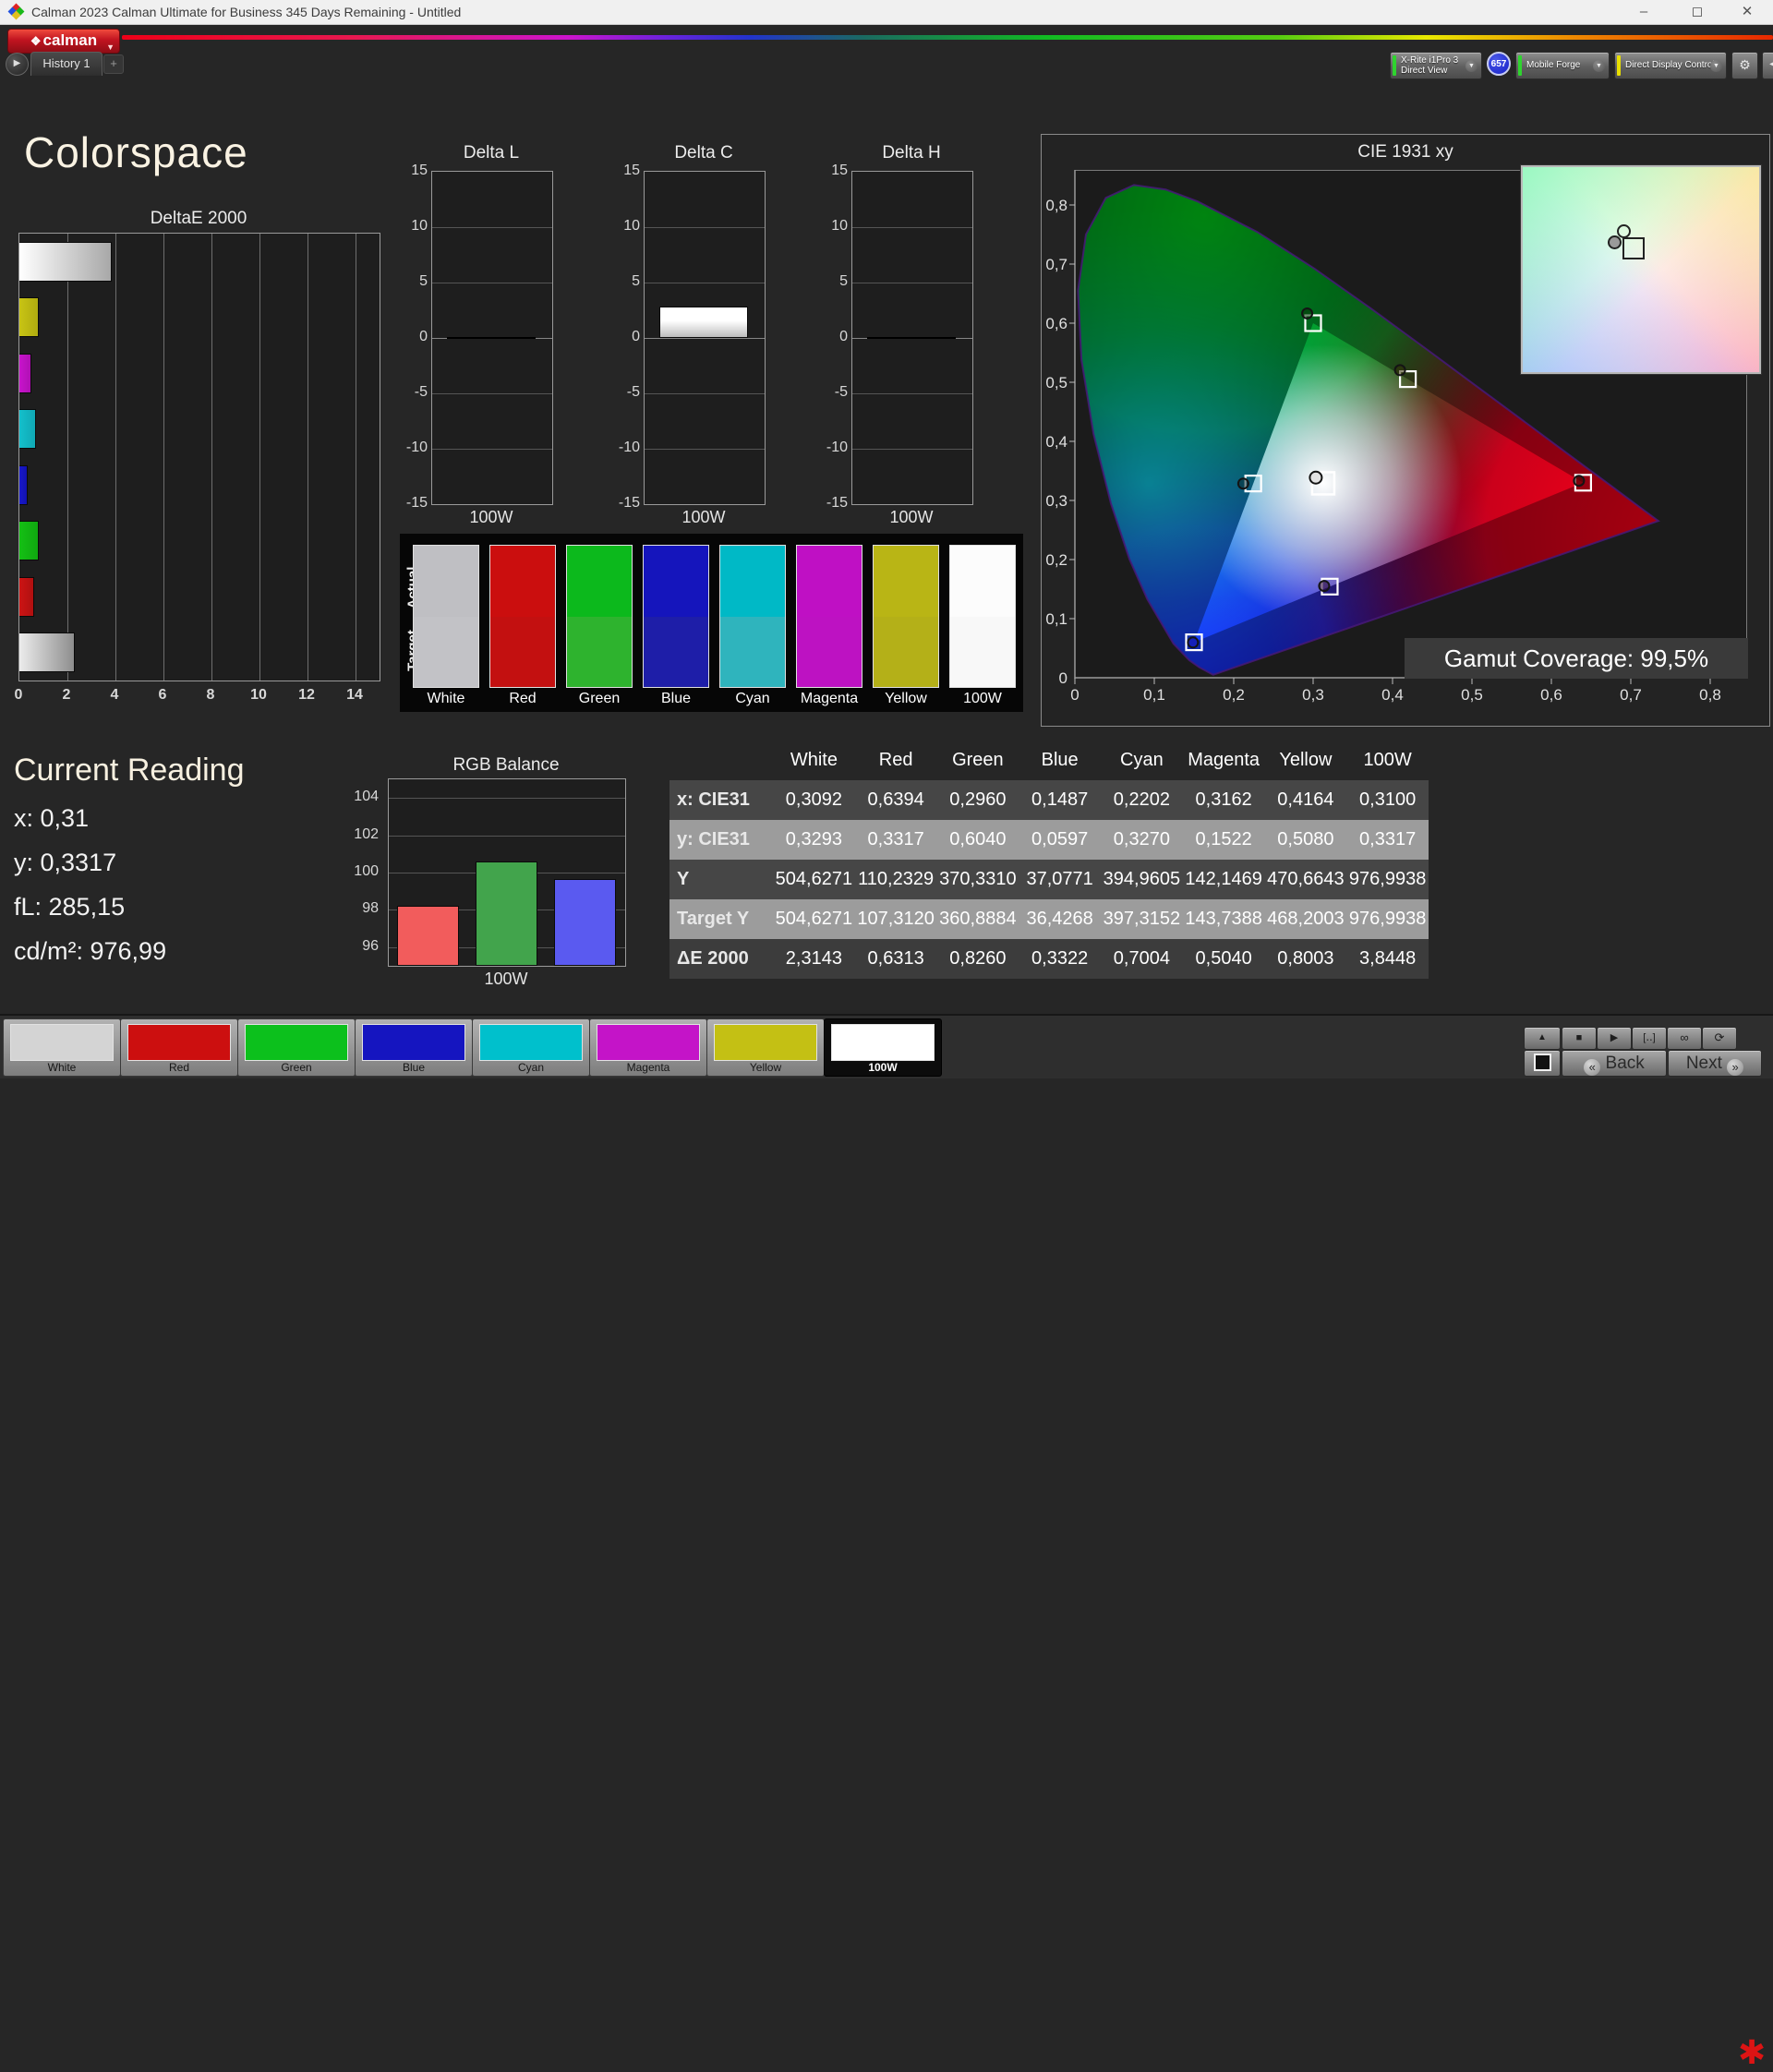 Image resolution: width=1773 pixels, height=2072 pixels. Describe the element at coordinates (63, 41) in the screenshot. I see `calman-menu-button: ❖ calman ▼` at that location.